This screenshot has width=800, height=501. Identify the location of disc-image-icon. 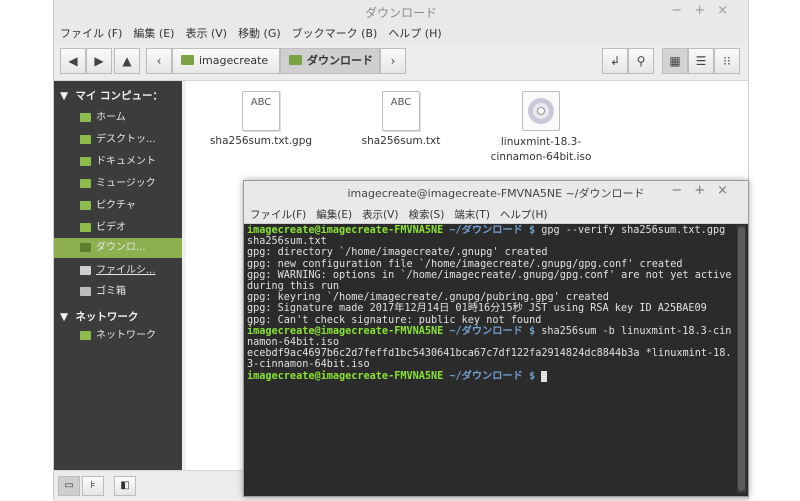
(541, 111).